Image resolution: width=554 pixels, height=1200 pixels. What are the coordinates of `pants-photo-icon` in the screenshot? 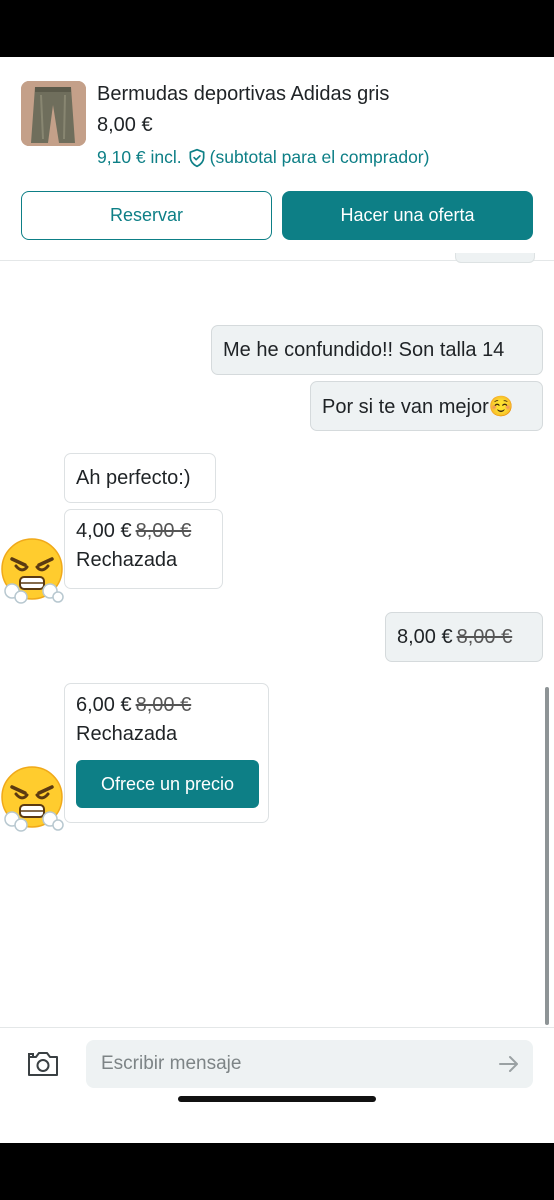 It's located at (53, 113).